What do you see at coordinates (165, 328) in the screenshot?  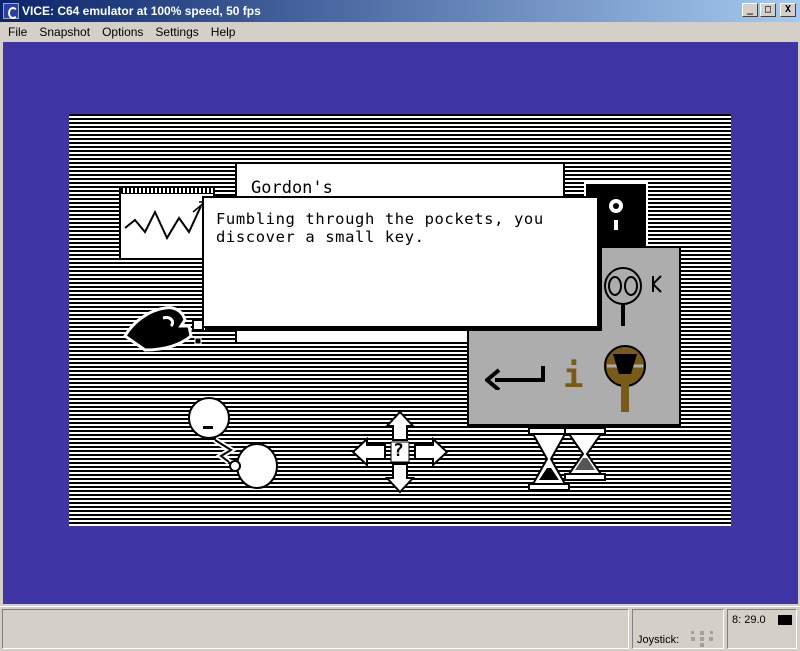 I see `hand-pointer-icon` at bounding box center [165, 328].